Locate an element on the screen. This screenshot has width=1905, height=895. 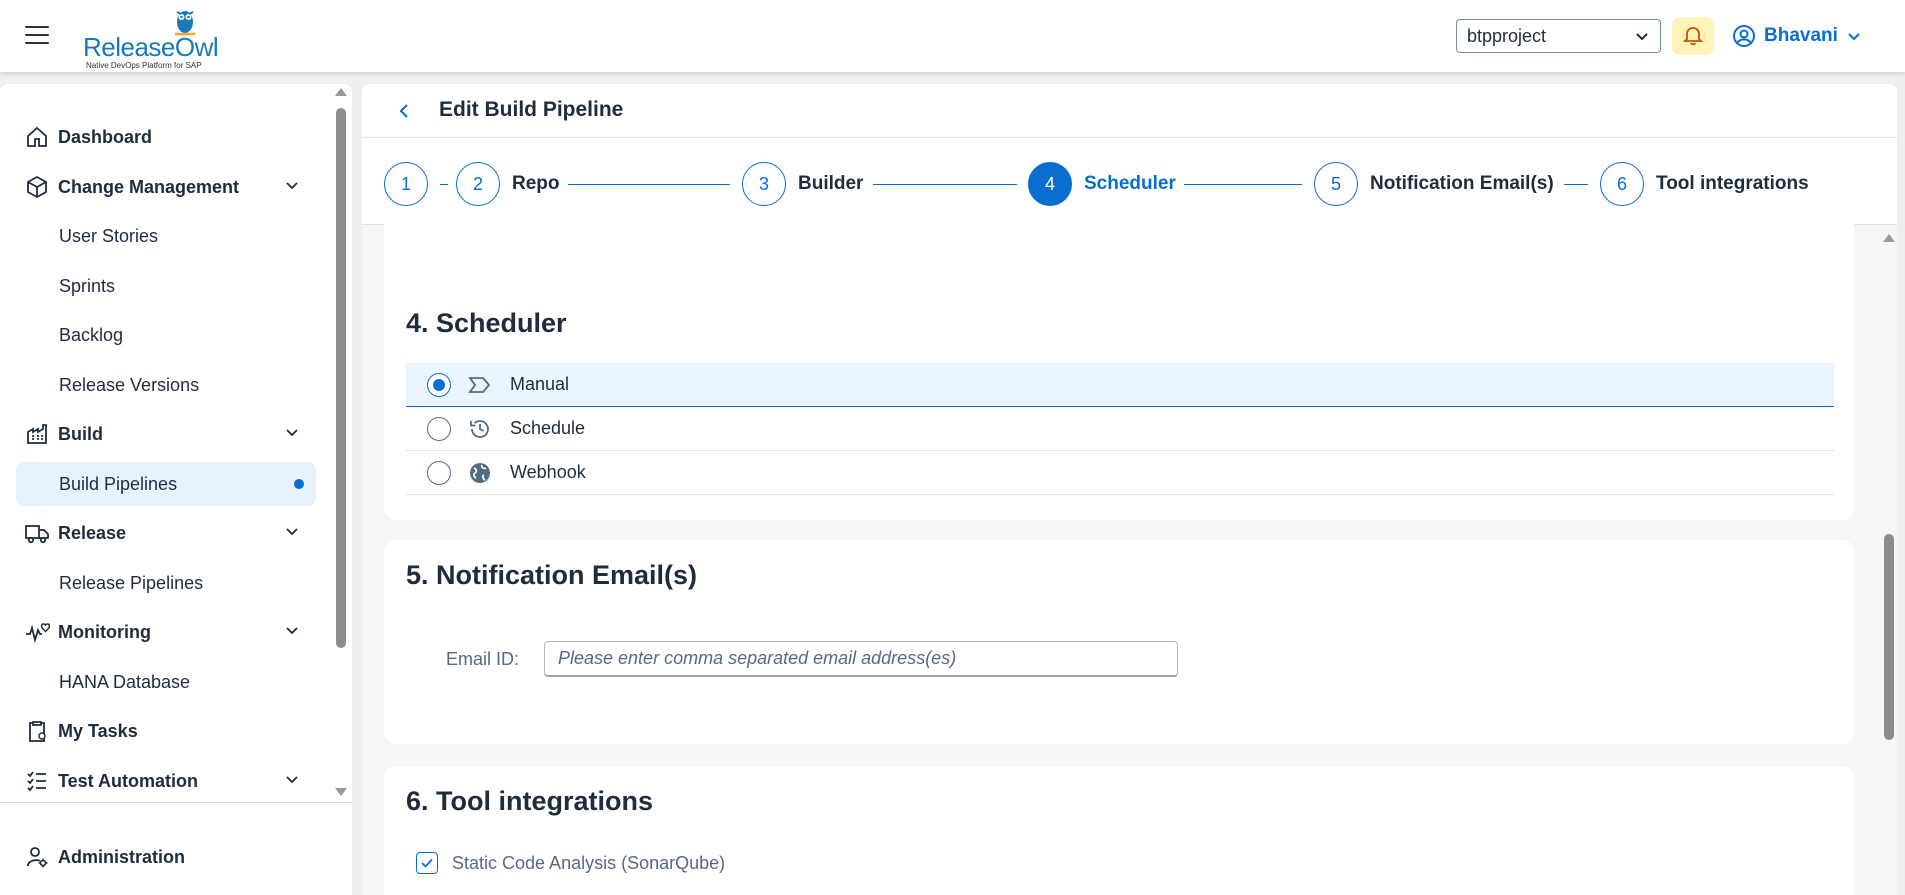
bell-icon is located at coordinates (1693, 36).